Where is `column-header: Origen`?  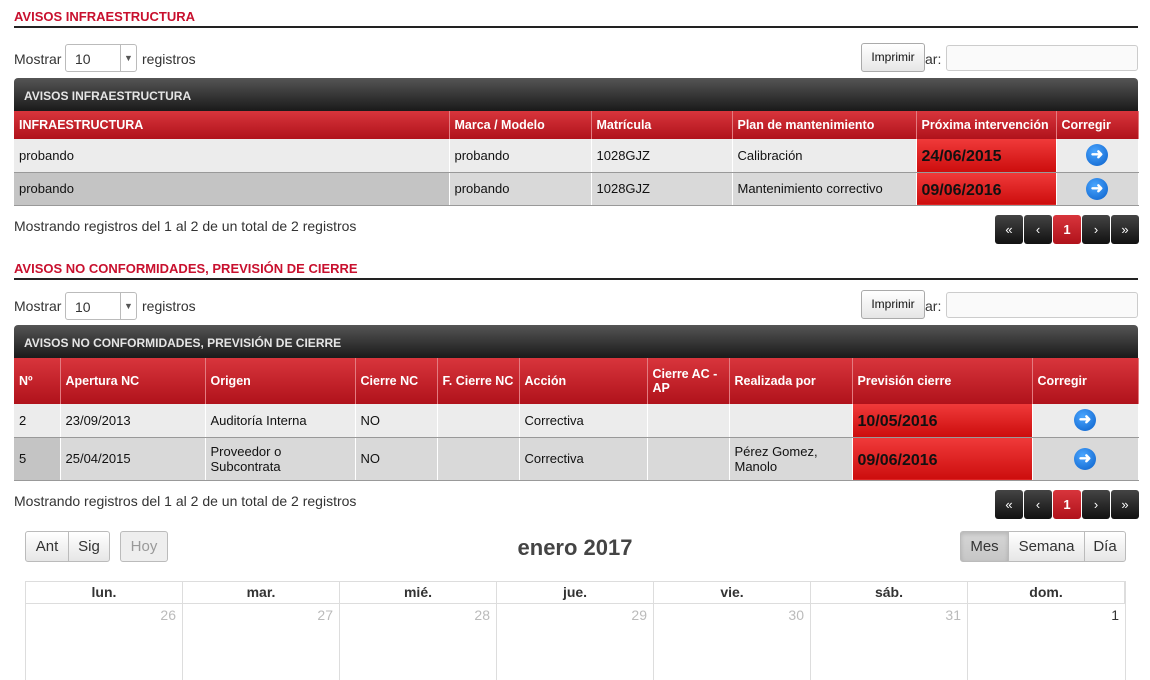
column-header: Origen is located at coordinates (280, 381).